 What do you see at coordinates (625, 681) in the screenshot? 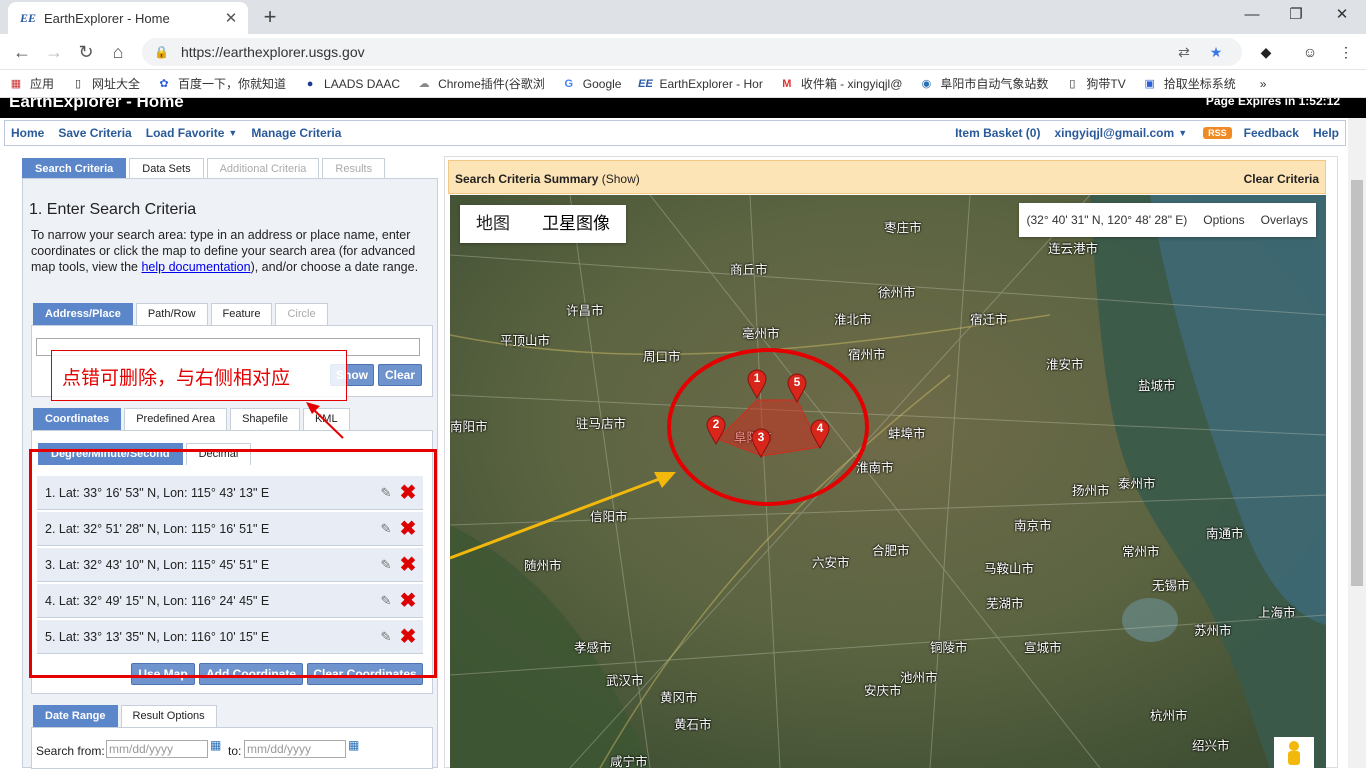
I see `city-label: 武汉市` at bounding box center [625, 681].